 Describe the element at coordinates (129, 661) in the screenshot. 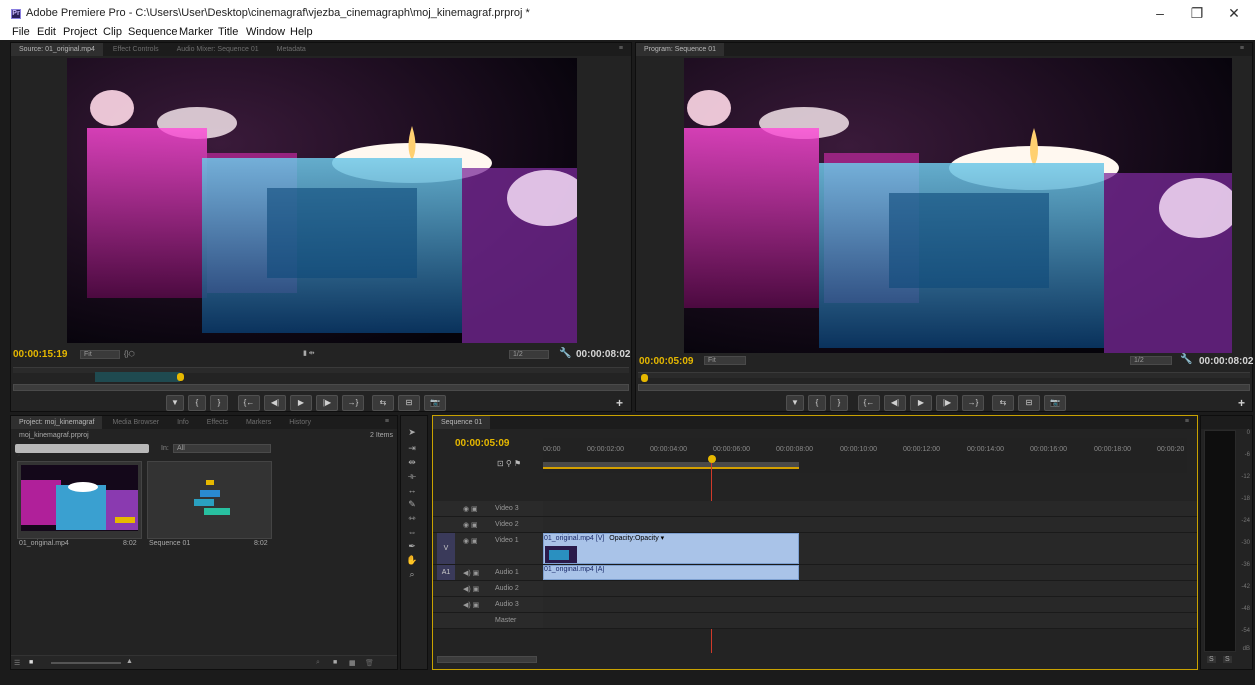

I see `automate-icon: ▲` at that location.